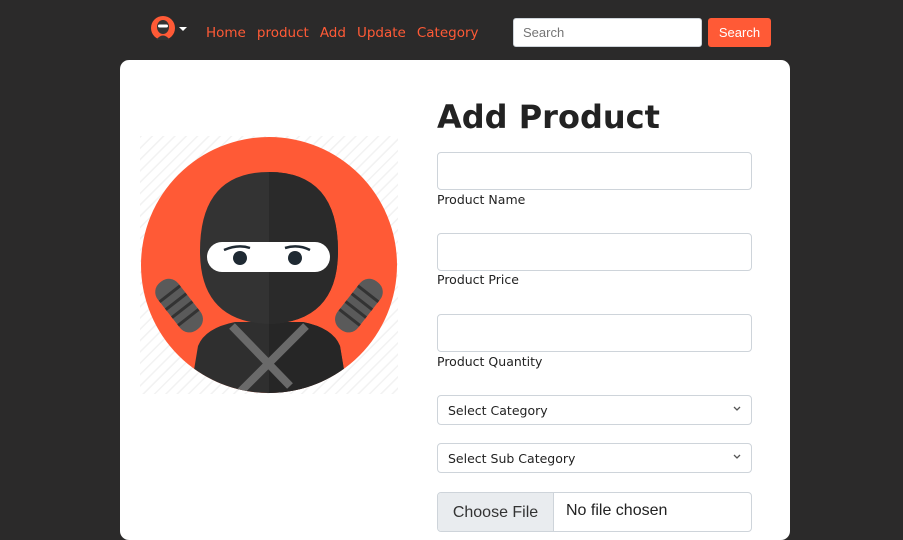  Describe the element at coordinates (490, 361) in the screenshot. I see `product-quantity-label: Product Quantity` at that location.